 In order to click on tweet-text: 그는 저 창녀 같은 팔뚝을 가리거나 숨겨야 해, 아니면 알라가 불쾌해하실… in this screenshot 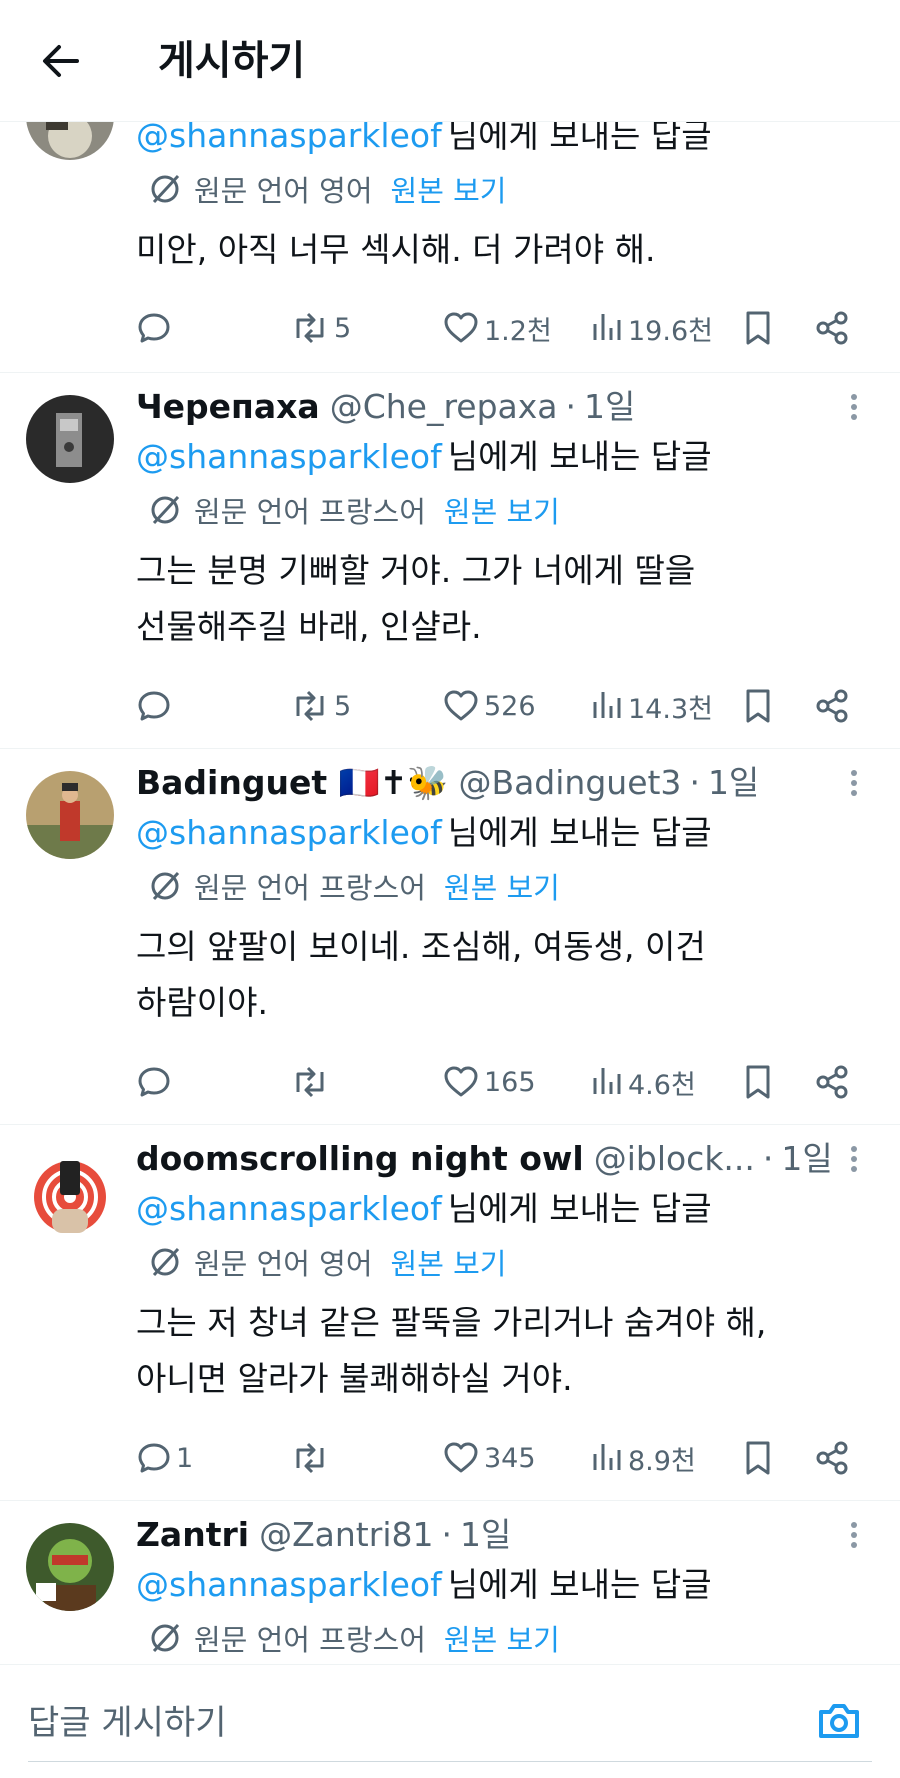, I will do `click(451, 1350)`.